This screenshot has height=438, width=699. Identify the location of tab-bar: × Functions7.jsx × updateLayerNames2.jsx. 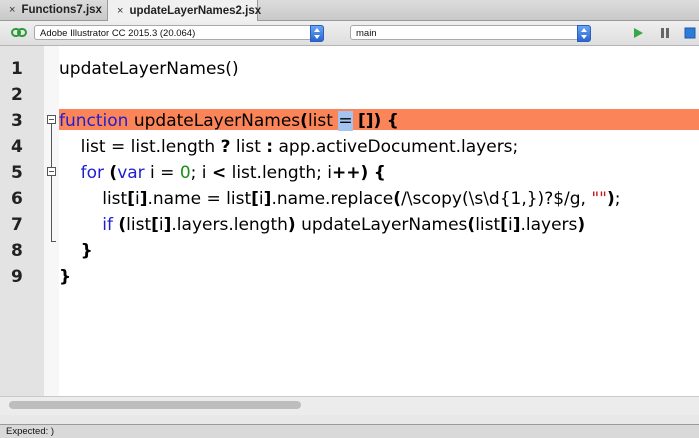
(349, 10).